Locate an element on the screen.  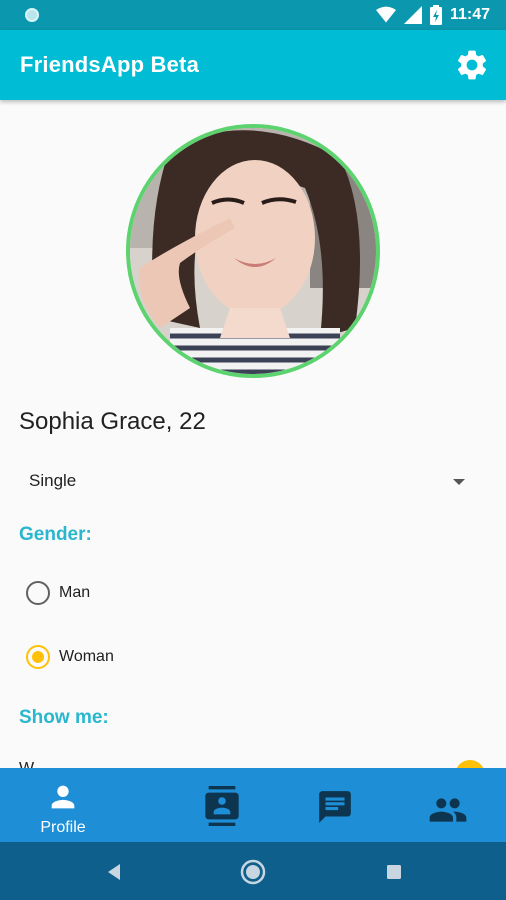
nav-item-people is located at coordinates (445, 805).